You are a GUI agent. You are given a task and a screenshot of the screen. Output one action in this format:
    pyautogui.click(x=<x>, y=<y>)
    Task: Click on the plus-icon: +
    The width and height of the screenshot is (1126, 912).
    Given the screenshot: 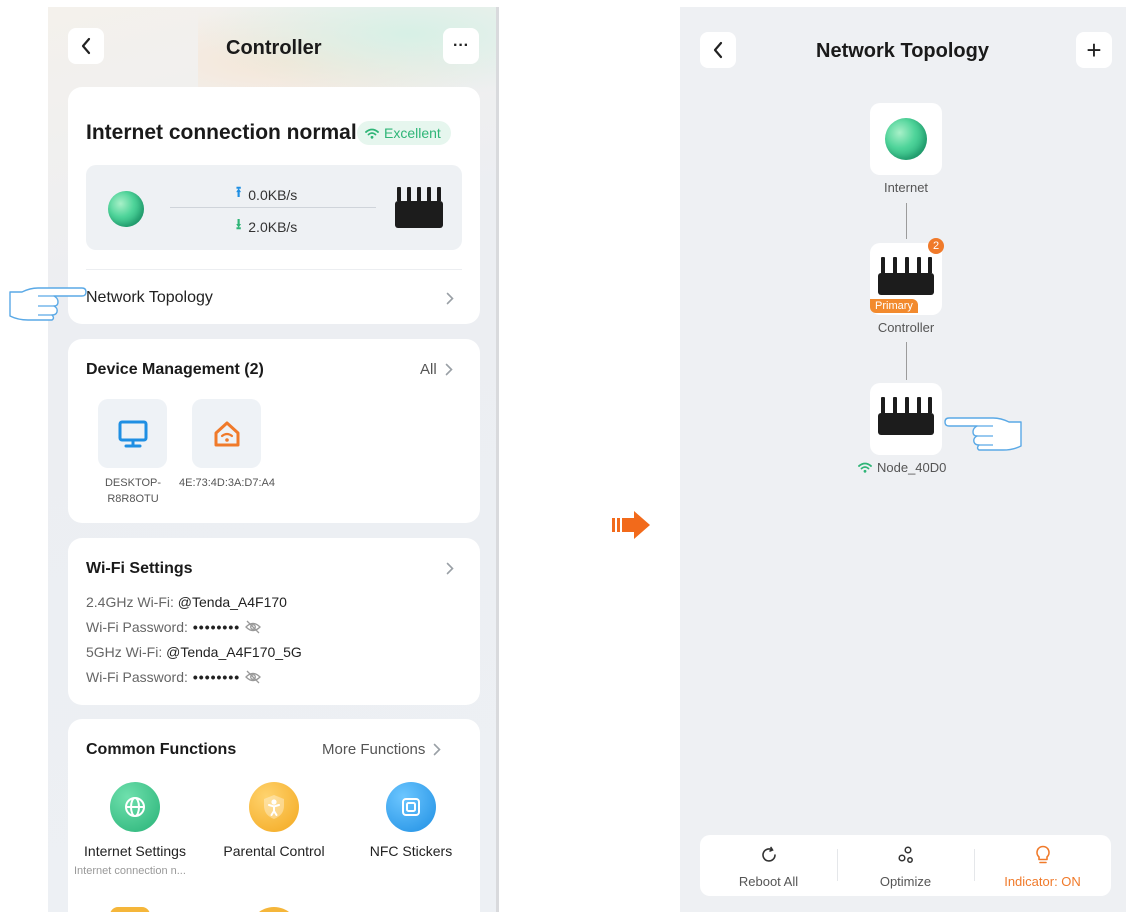 What is the action you would take?
    pyautogui.click(x=1094, y=49)
    